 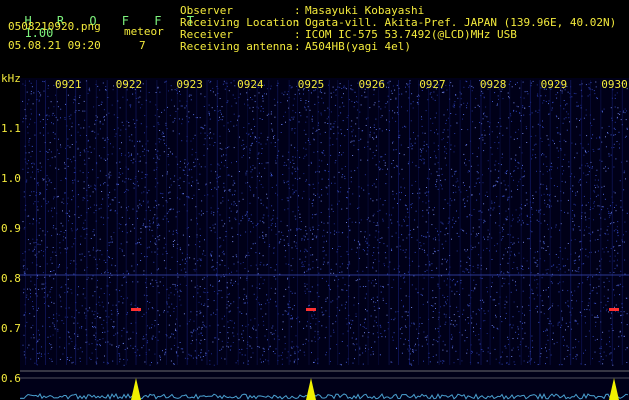 What do you see at coordinates (614, 84) in the screenshot?
I see `x-tick-label: 0930` at bounding box center [614, 84].